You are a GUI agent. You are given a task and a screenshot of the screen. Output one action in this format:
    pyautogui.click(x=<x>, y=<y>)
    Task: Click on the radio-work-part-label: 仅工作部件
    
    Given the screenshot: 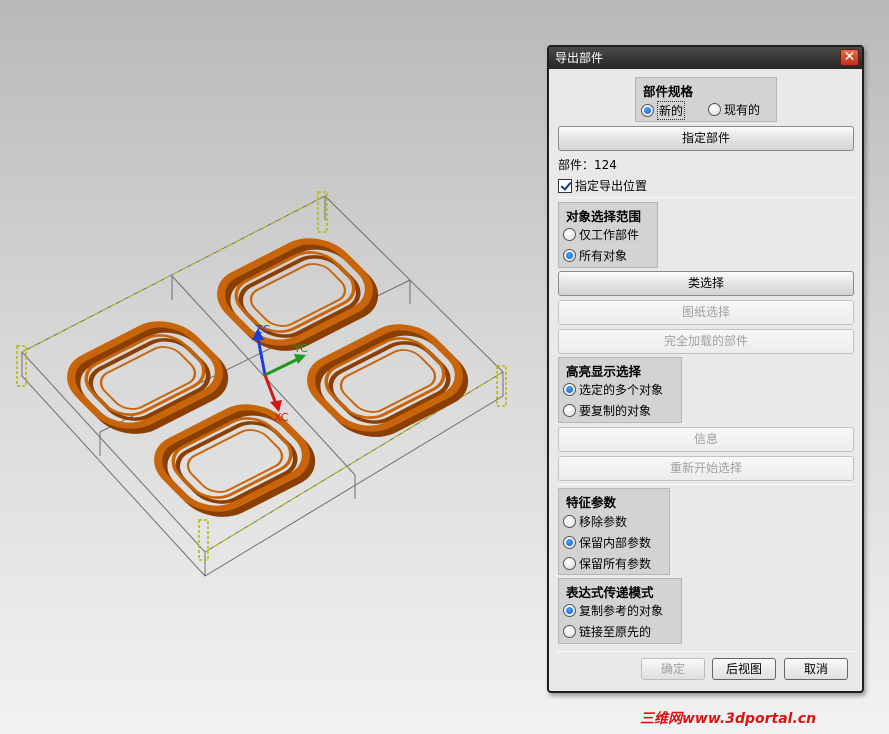 What is the action you would take?
    pyautogui.click(x=609, y=235)
    